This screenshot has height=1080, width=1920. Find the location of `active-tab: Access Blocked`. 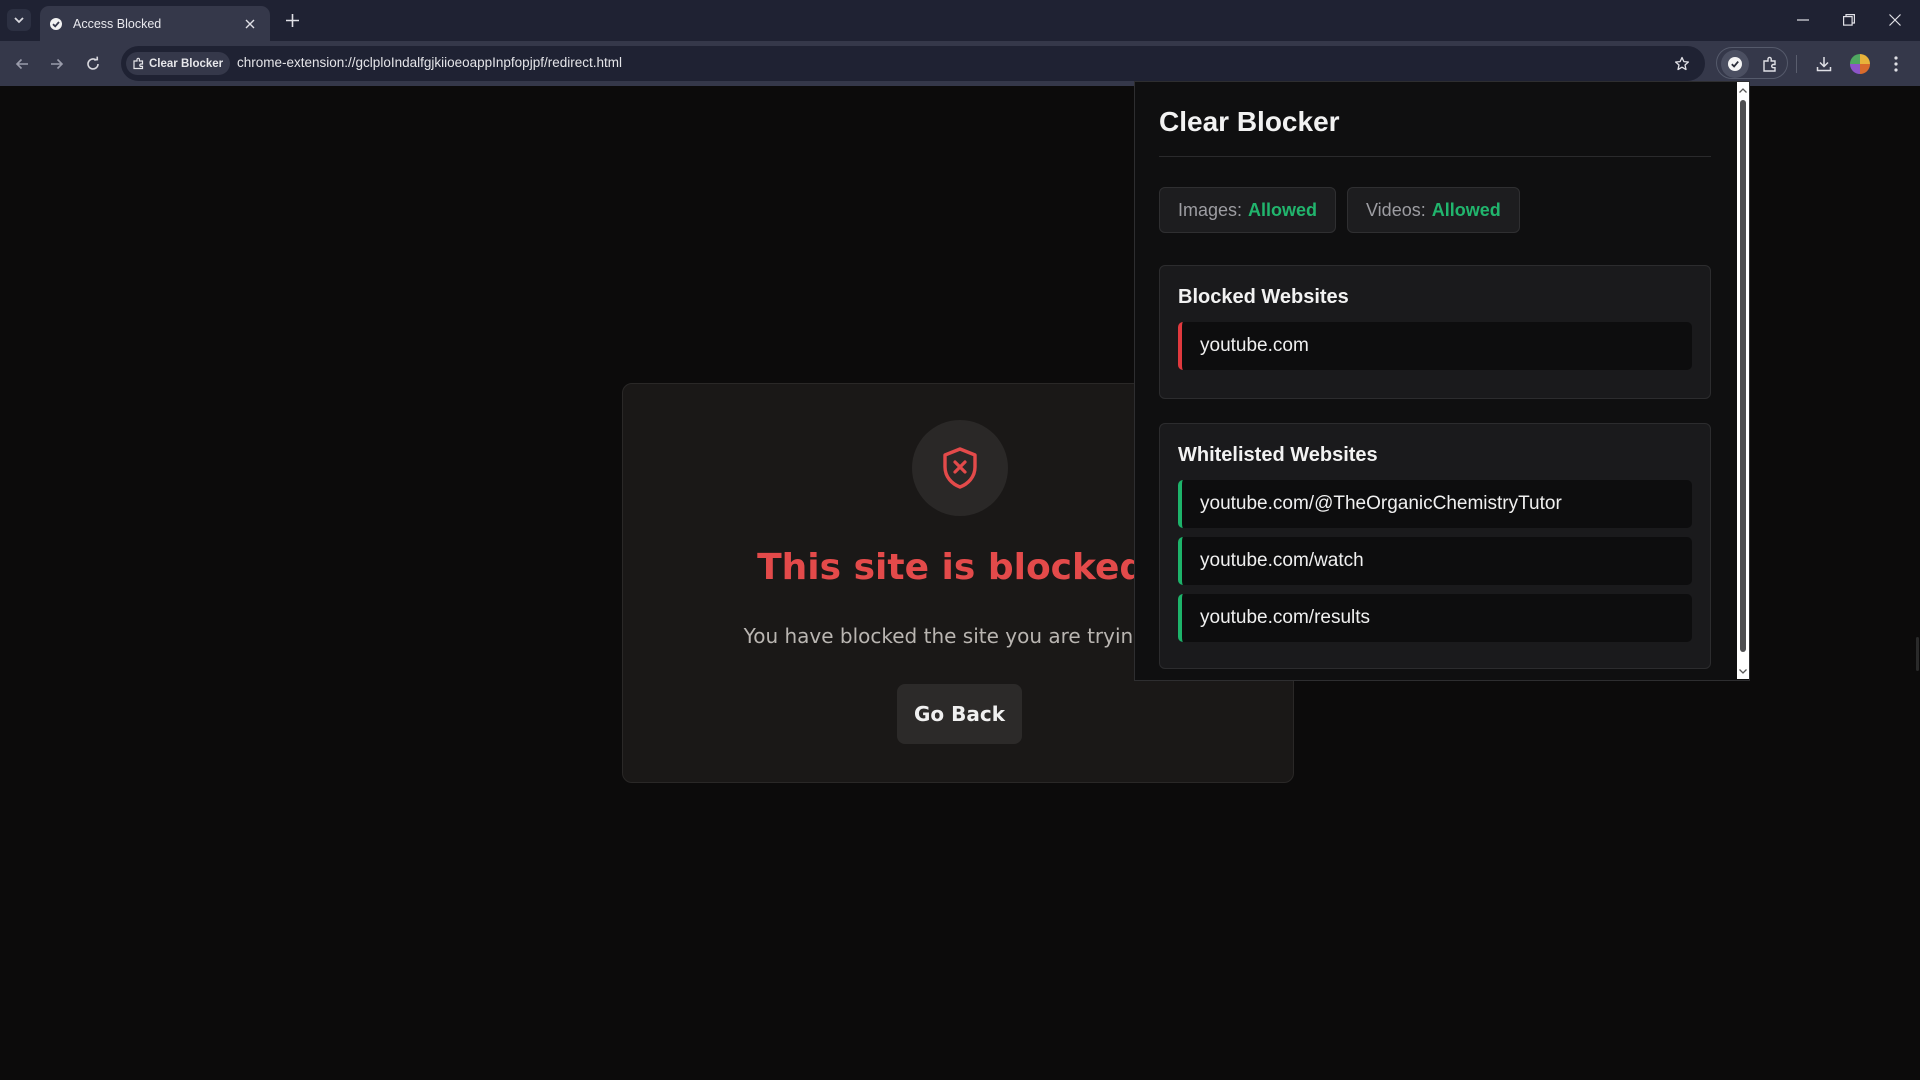

active-tab: Access Blocked is located at coordinates (155, 23).